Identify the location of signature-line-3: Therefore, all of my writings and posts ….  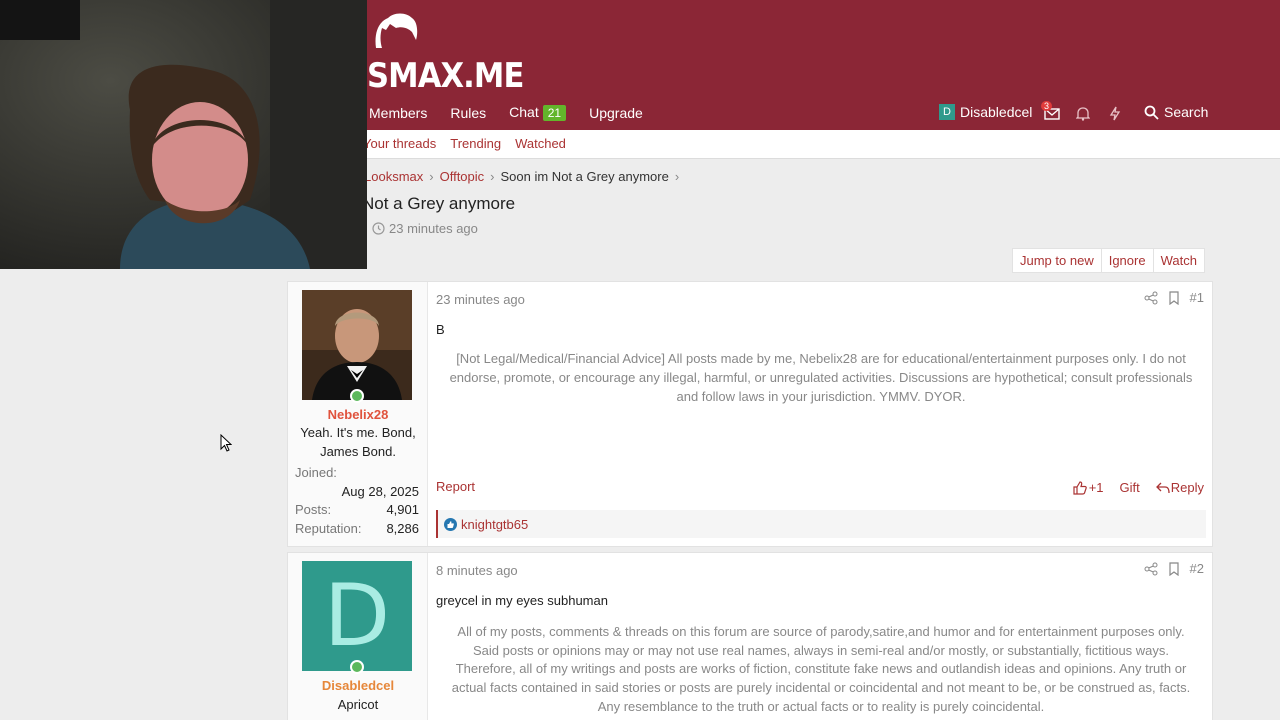
(821, 668).